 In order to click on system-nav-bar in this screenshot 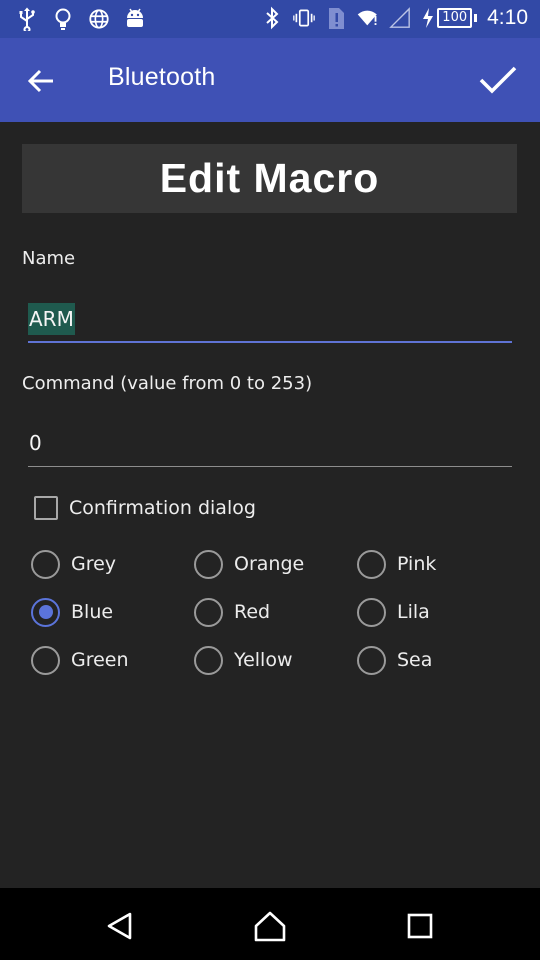, I will do `click(270, 924)`.